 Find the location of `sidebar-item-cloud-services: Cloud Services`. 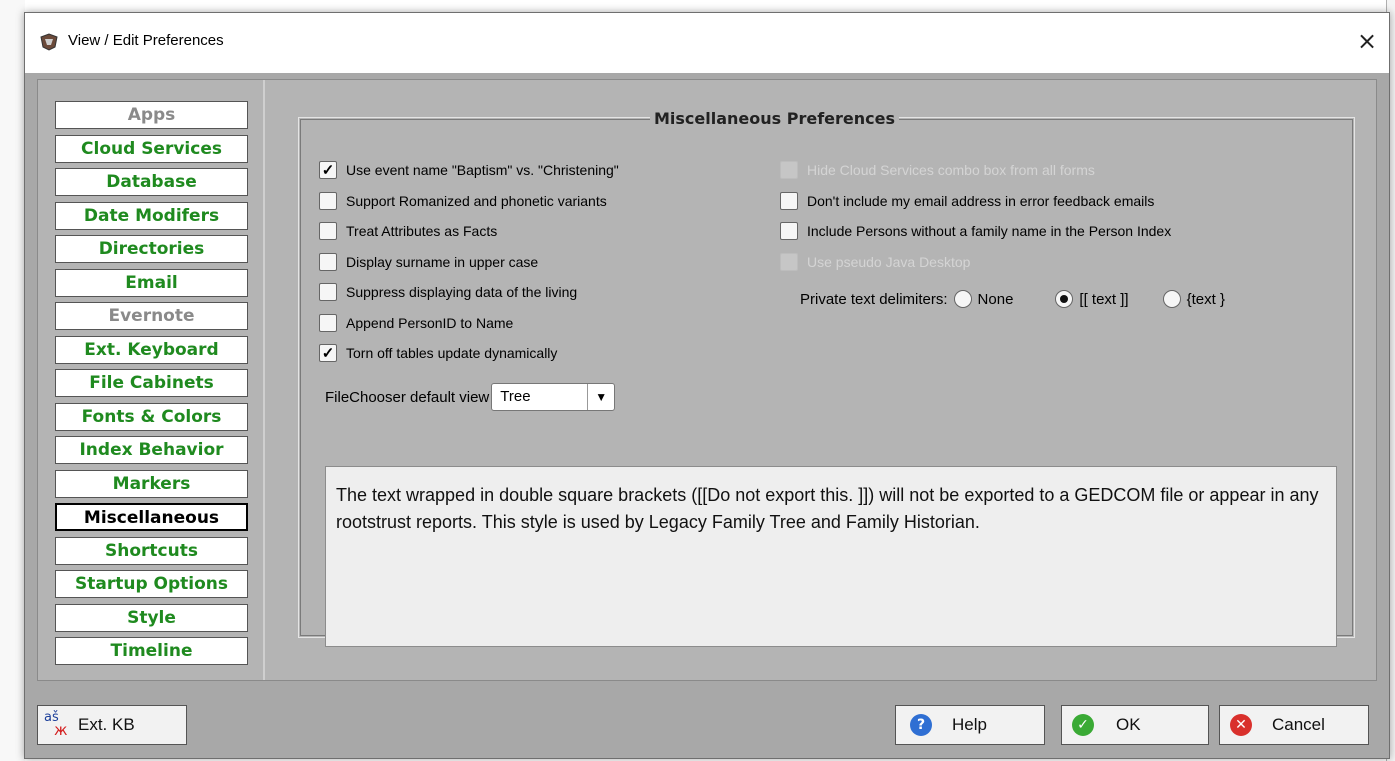

sidebar-item-cloud-services: Cloud Services is located at coordinates (151, 148).